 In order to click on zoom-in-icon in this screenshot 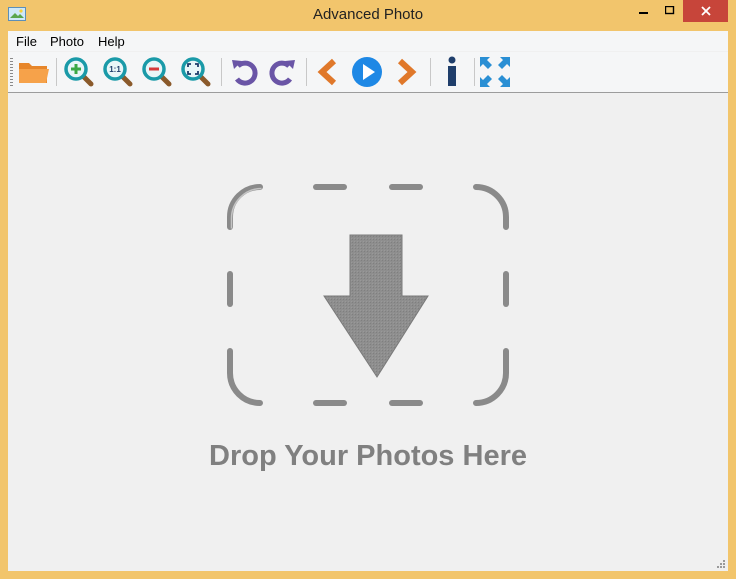, I will do `click(79, 72)`.